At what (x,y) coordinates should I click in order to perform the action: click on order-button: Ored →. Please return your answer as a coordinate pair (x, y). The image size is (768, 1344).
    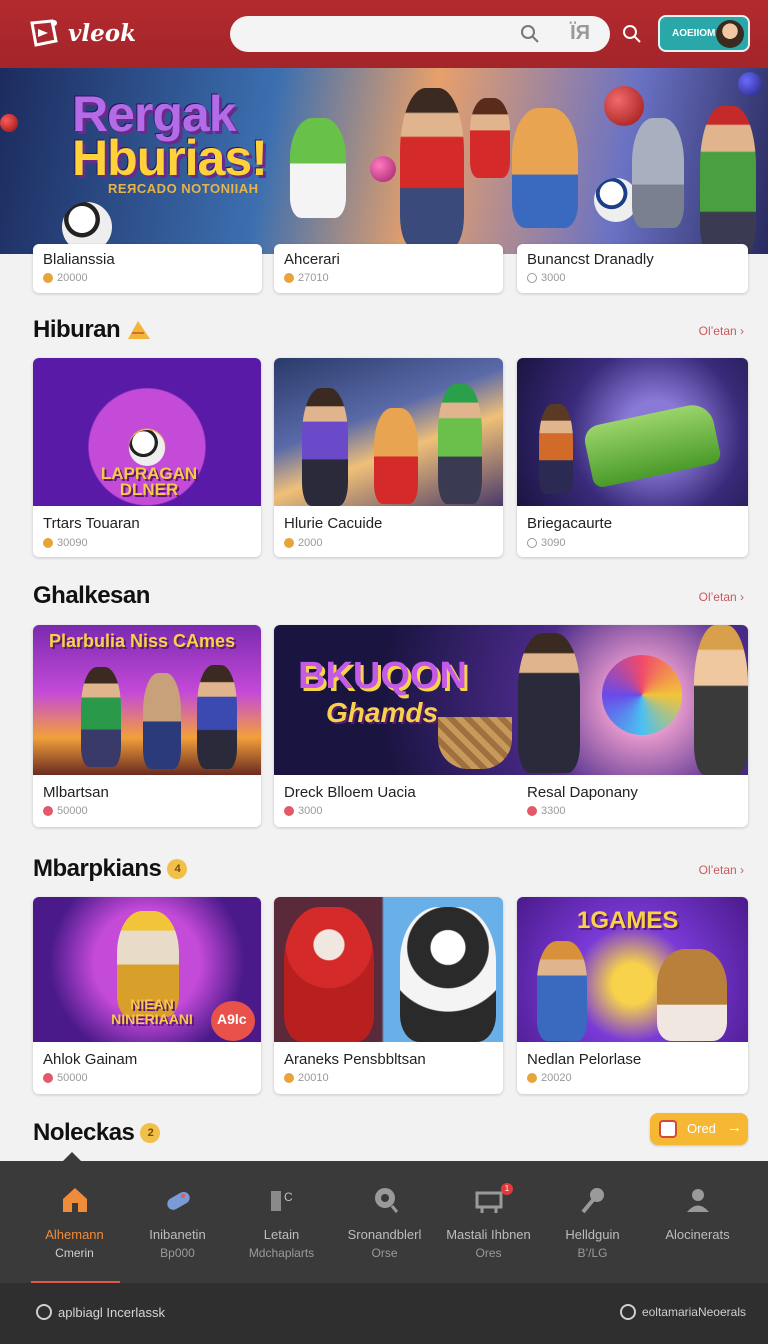
    Looking at the image, I should click on (699, 1129).